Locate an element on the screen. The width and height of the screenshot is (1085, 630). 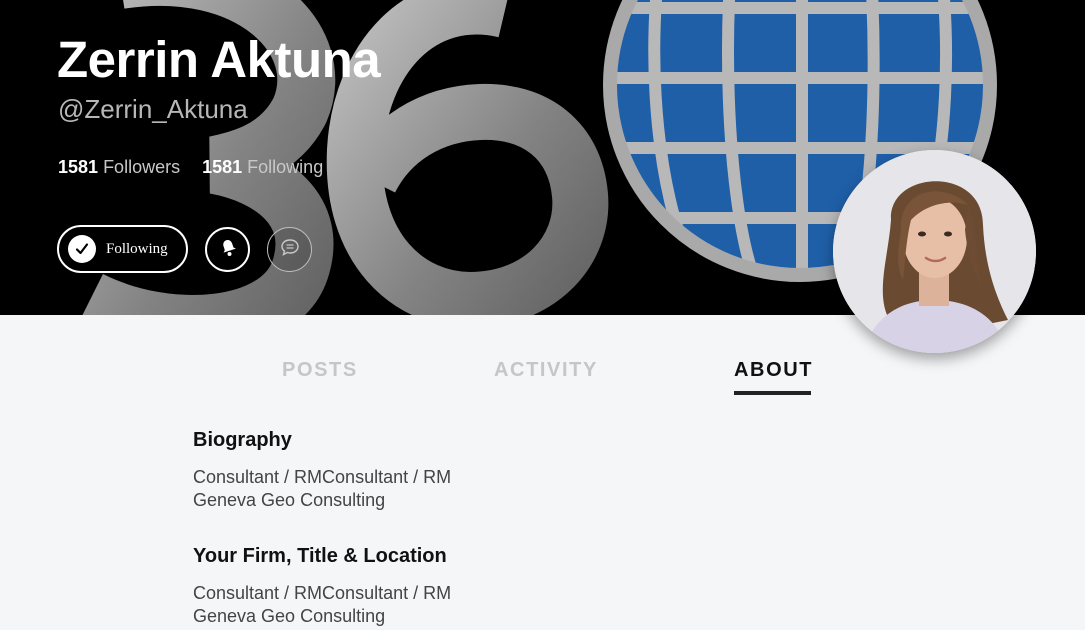
profile-stats: 1581 Followers 1581 Following is located at coordinates (190, 167).